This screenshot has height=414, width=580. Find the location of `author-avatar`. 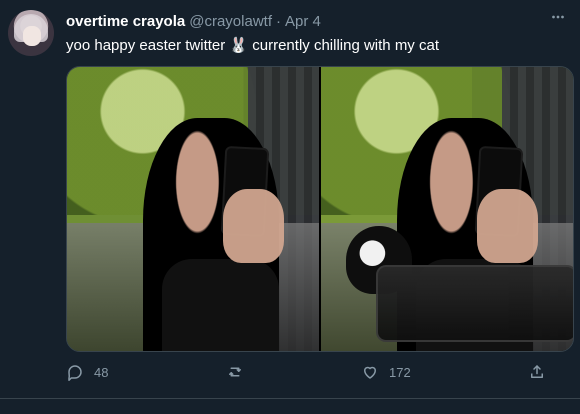

author-avatar is located at coordinates (31, 33).